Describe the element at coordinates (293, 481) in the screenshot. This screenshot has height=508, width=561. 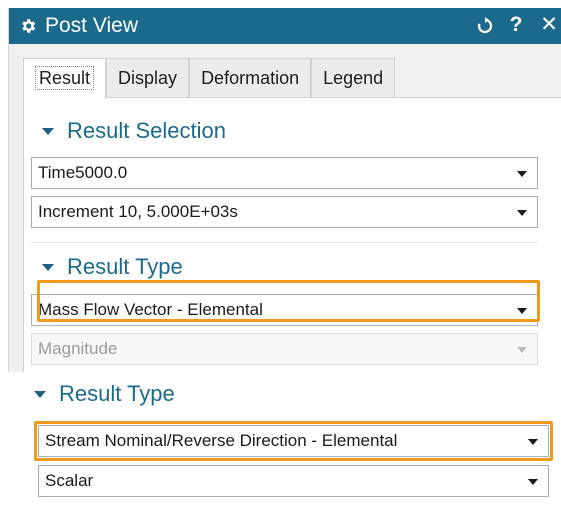
I see `component-select-alt: Scalar` at that location.